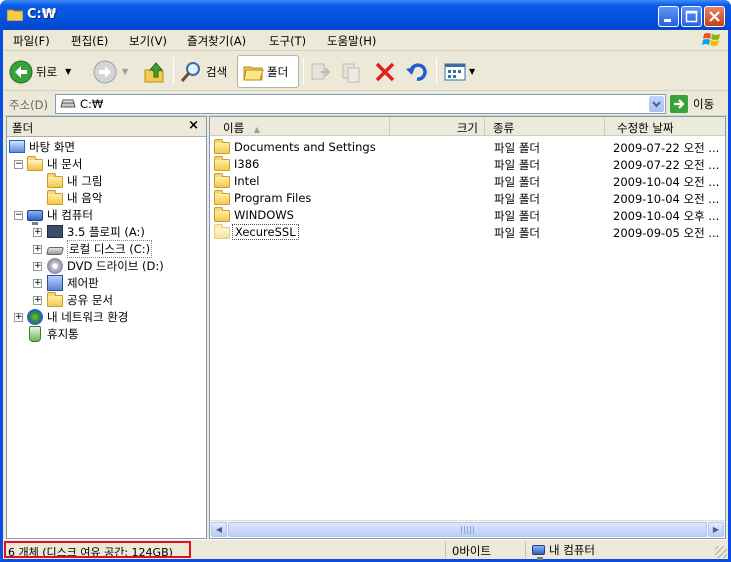  I want to click on status-bar: 6 개체 (디스크 여유 공간: 124GB) 0바이트 내 컴퓨터, so click(365, 549).